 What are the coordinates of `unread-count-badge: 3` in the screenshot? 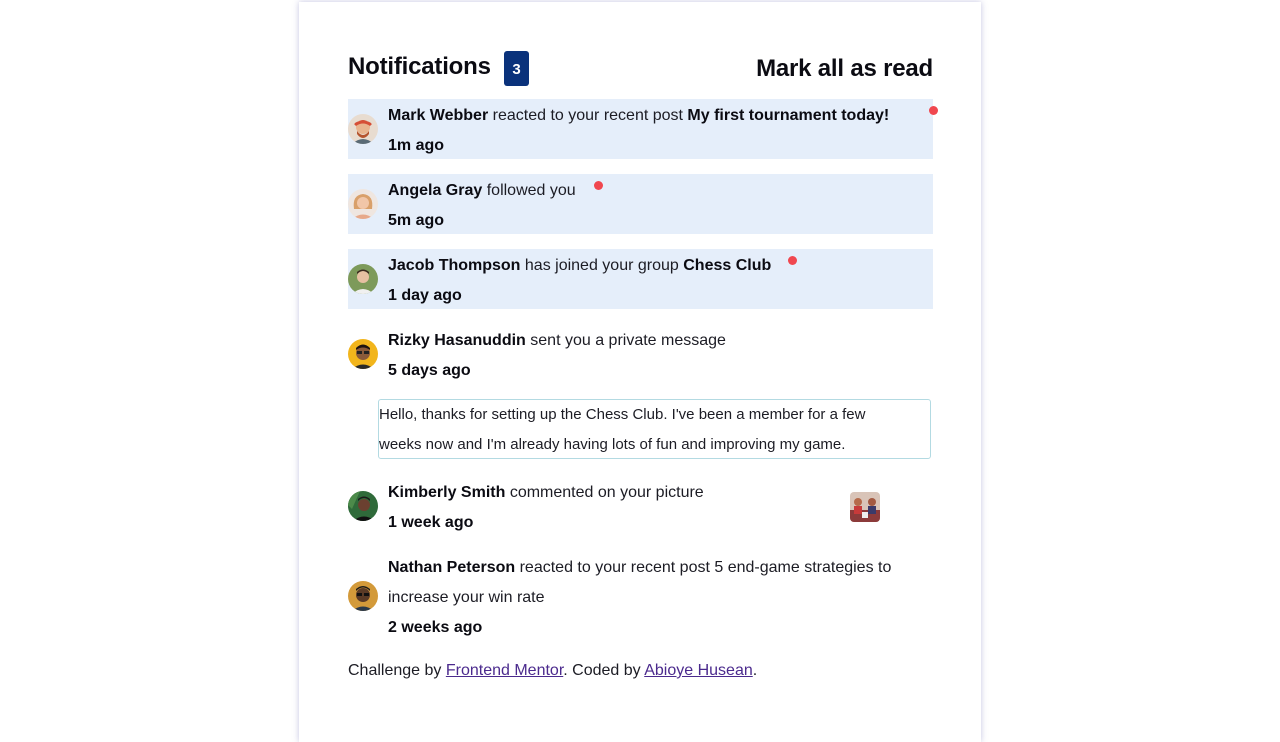 It's located at (516, 68).